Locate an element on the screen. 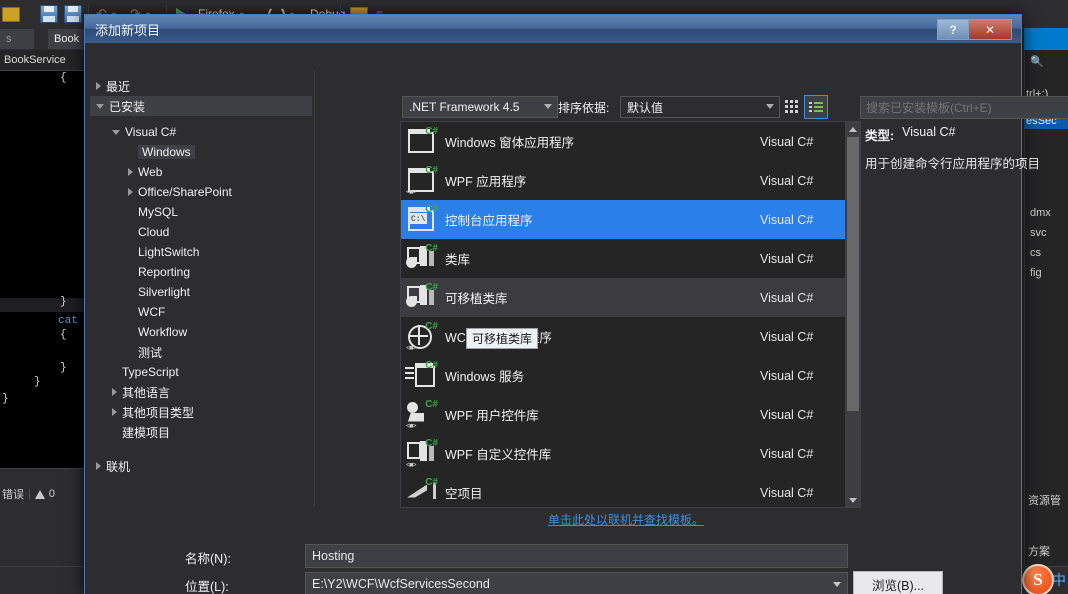 This screenshot has height=594, width=1068. tree-item-15: 其他语言 is located at coordinates (201, 392).